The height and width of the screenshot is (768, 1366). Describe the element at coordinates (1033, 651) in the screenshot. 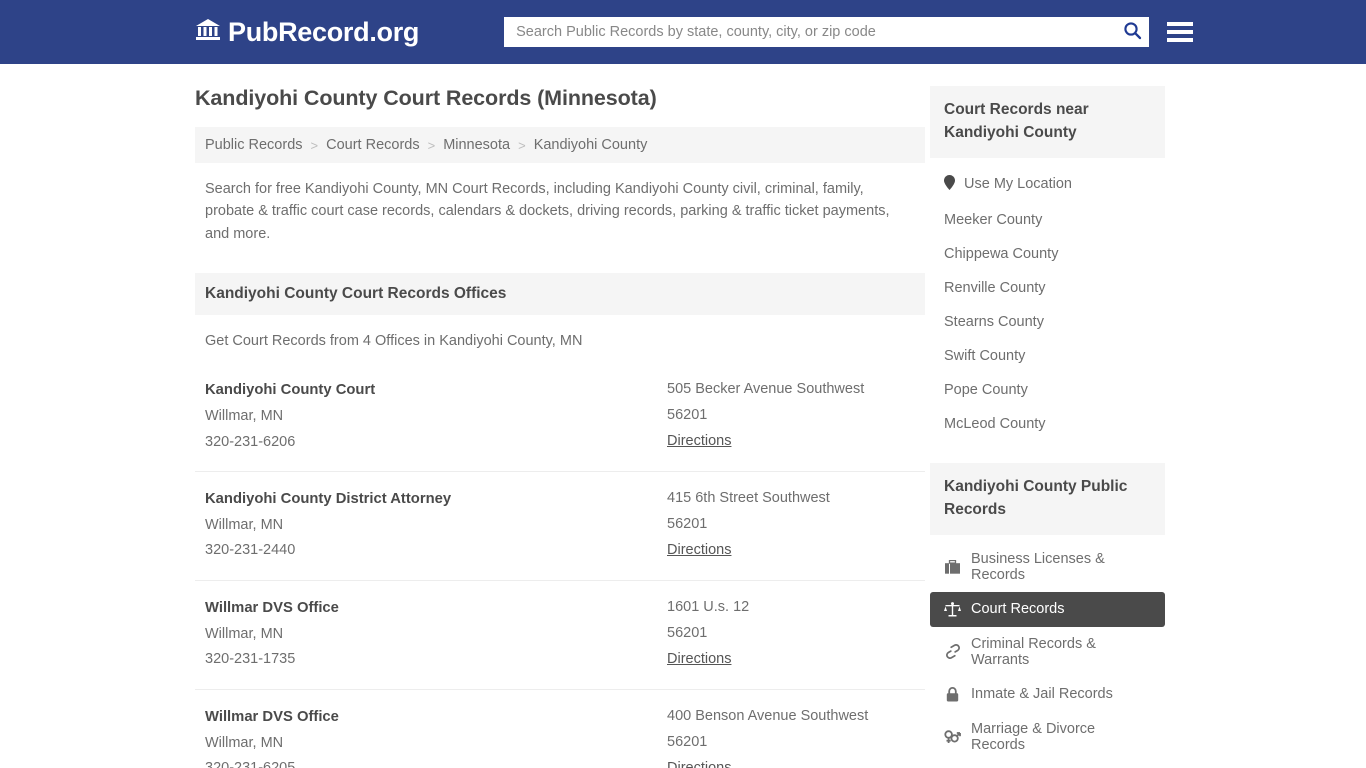

I see `record-label: Criminal Records & Warrants` at that location.